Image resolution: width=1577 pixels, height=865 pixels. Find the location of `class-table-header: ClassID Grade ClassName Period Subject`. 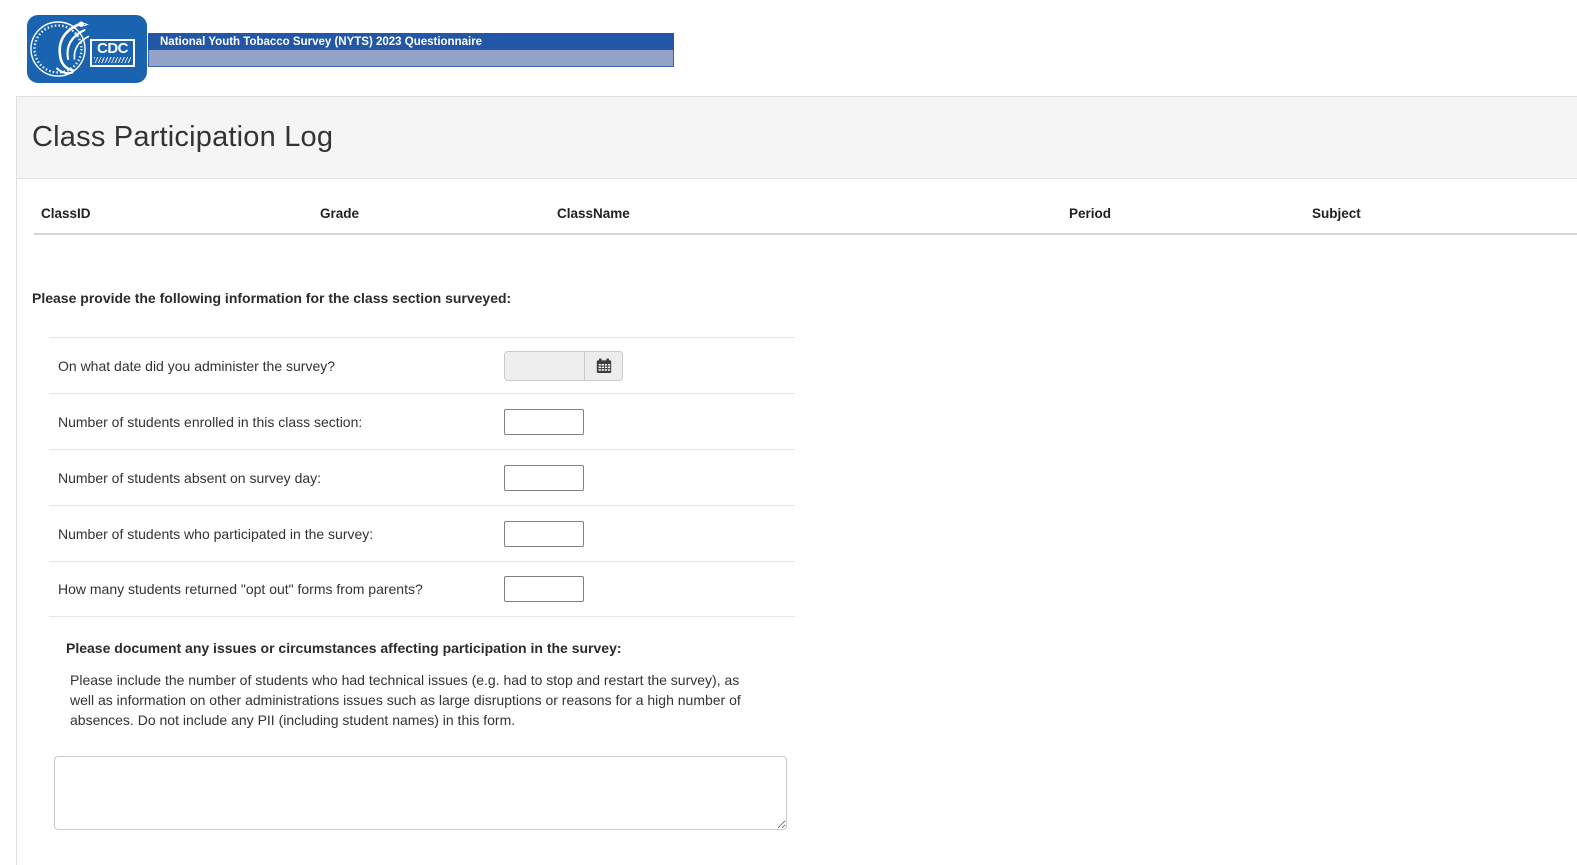

class-table-header: ClassID Grade ClassName Period Subject is located at coordinates (805, 220).